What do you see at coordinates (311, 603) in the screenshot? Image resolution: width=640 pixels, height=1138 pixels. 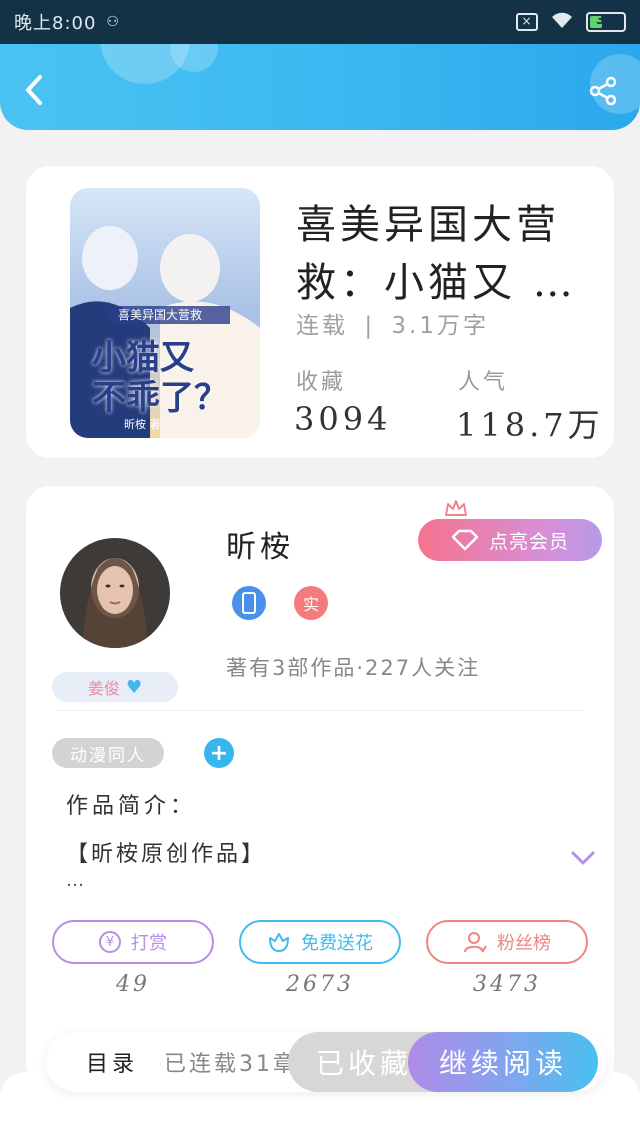 I see `real-name-badge: 实` at bounding box center [311, 603].